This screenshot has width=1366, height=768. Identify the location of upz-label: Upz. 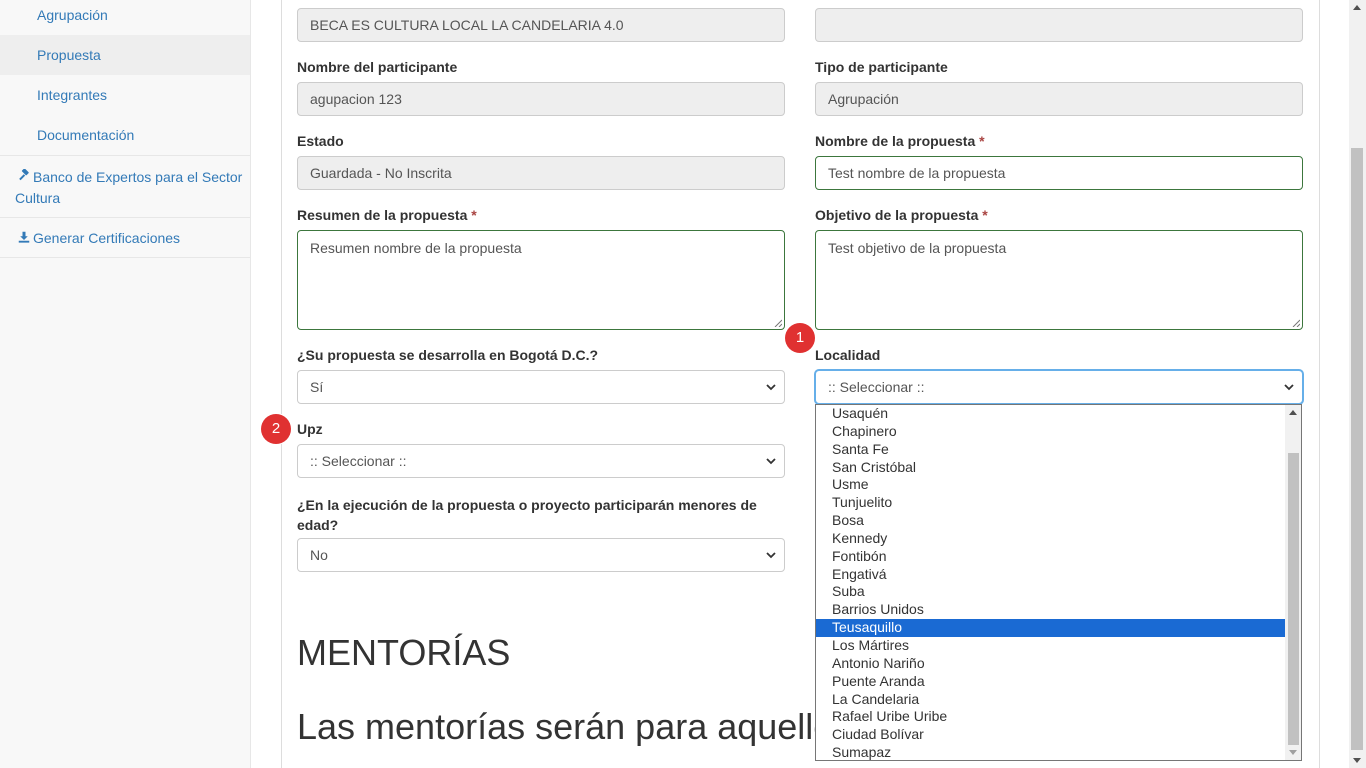
(310, 429).